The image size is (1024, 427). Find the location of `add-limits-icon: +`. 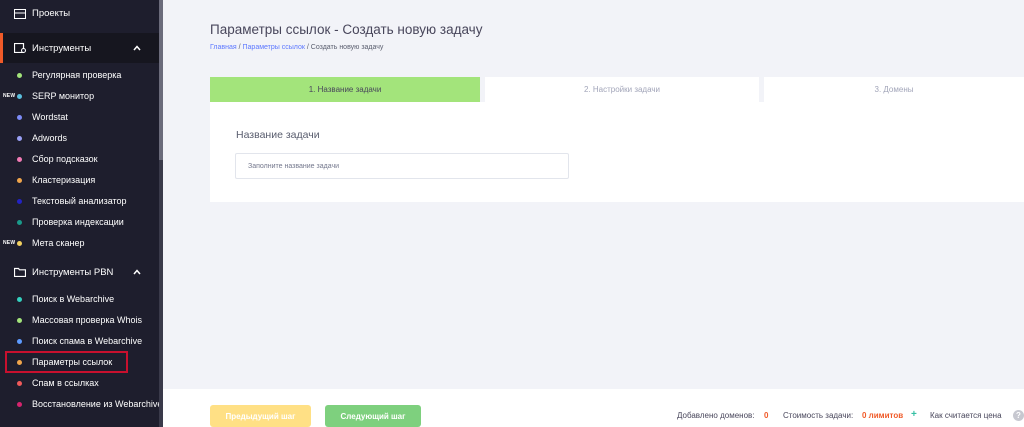

add-limits-icon: + is located at coordinates (914, 414).